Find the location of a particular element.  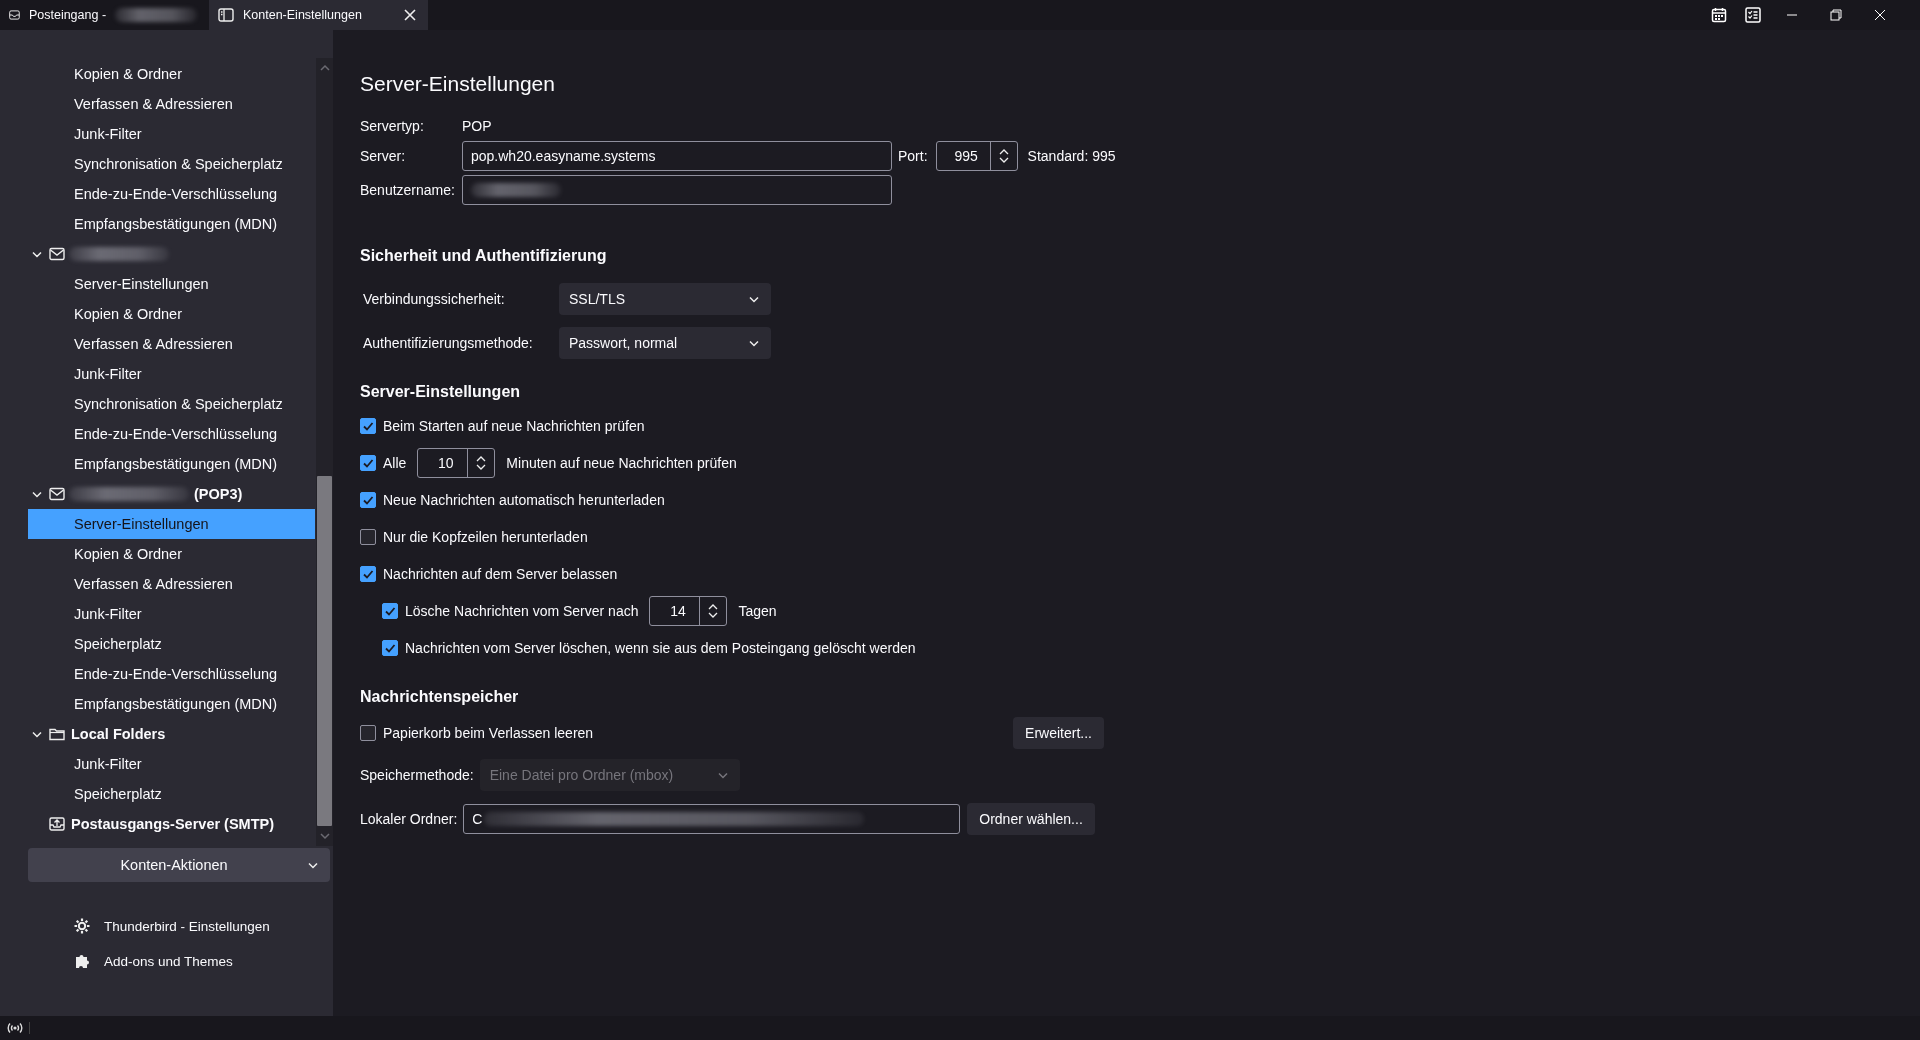

checkbox-label: Beim Starten auf neue Nachrichten prüfen is located at coordinates (514, 425).